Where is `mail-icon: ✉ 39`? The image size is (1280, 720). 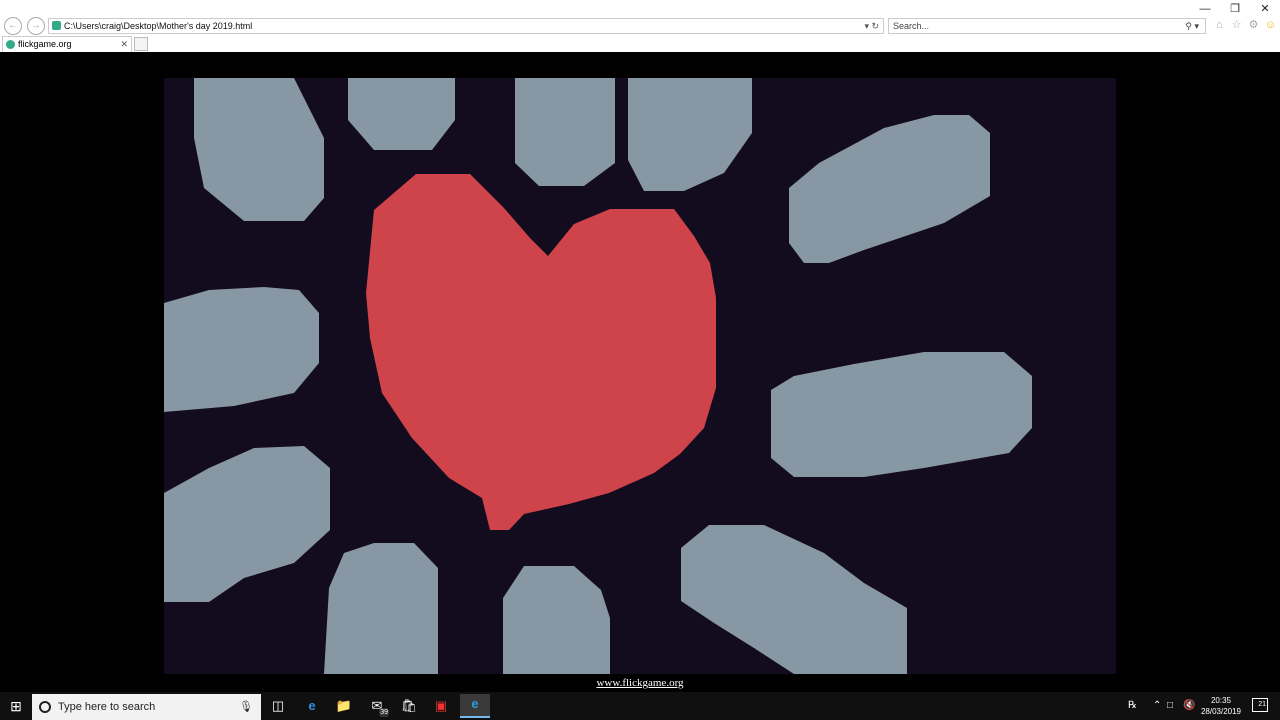
mail-icon: ✉ 39 is located at coordinates (378, 706).